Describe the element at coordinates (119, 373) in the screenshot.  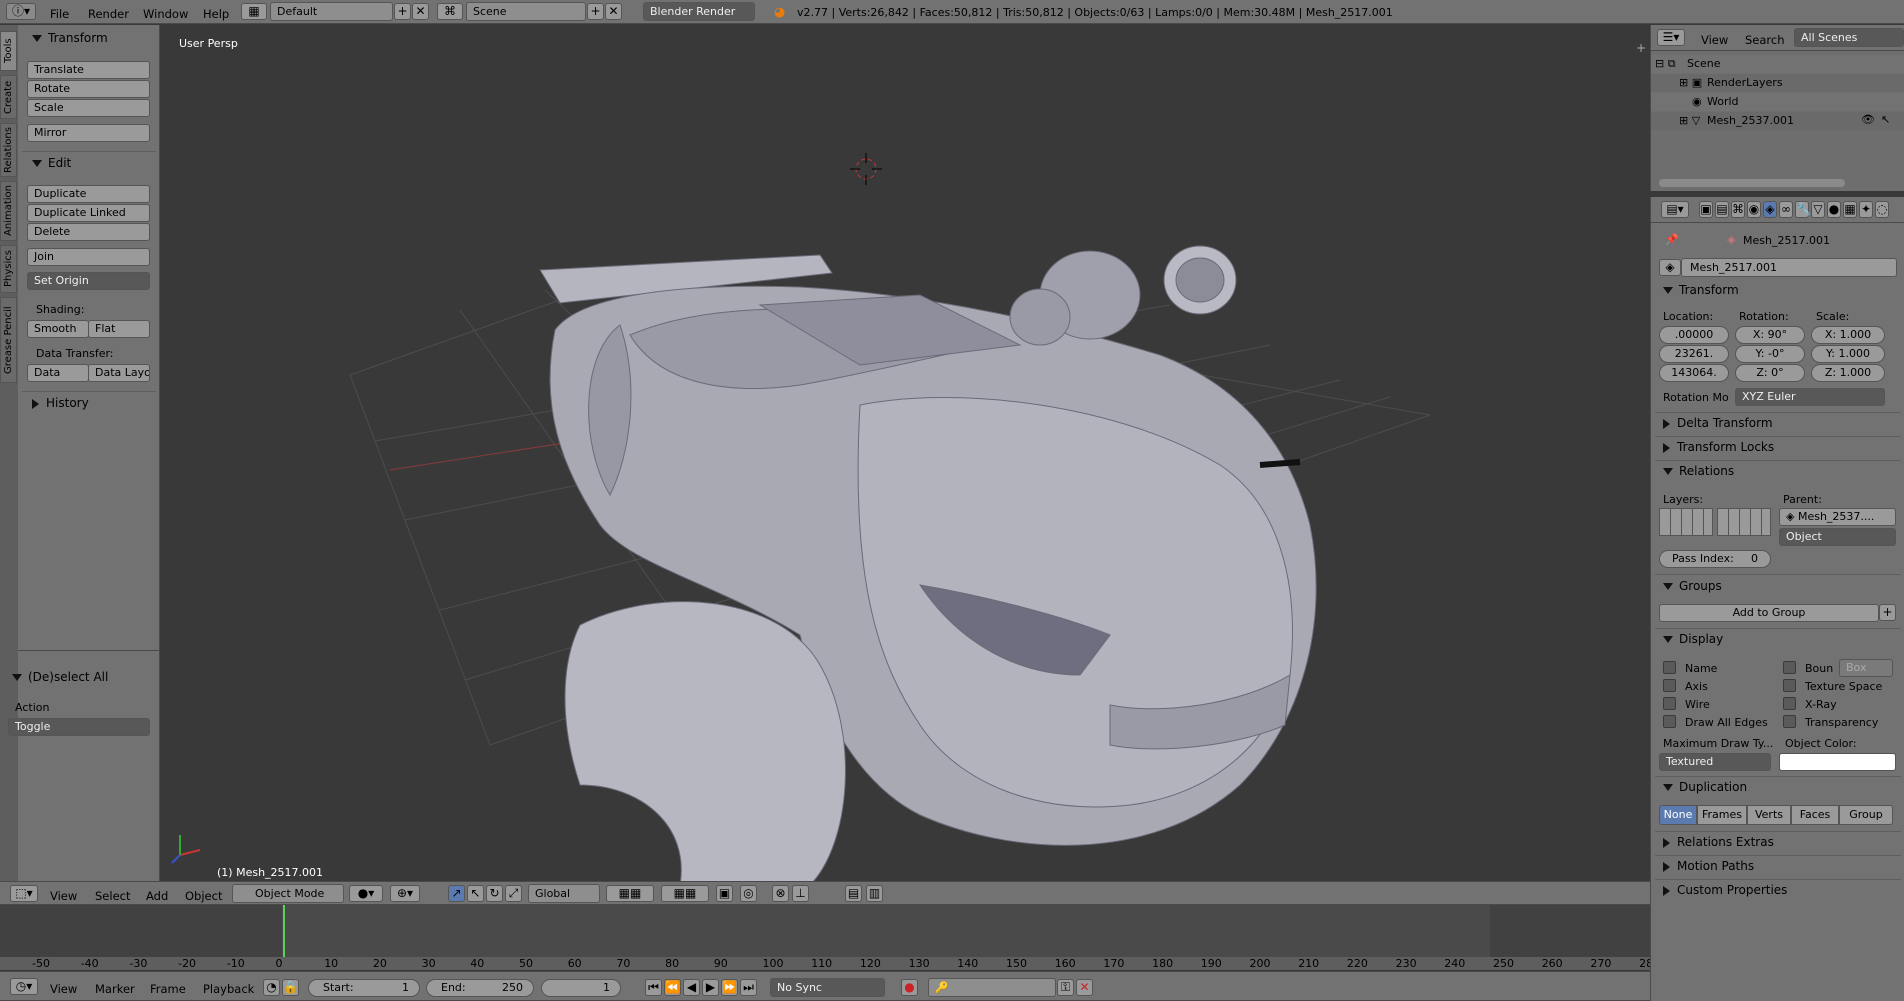
I see `data-layout-button: Data Layo` at that location.